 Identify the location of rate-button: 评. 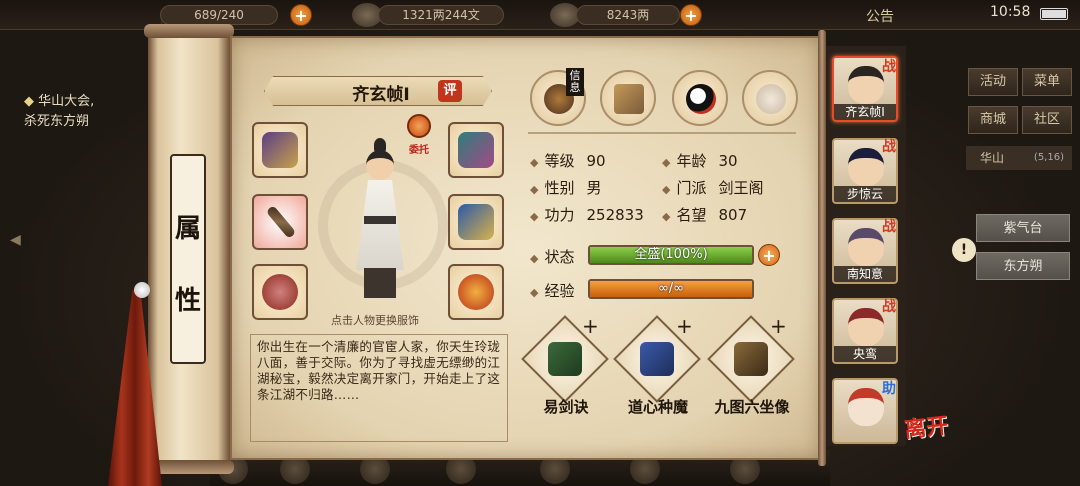
(450, 91).